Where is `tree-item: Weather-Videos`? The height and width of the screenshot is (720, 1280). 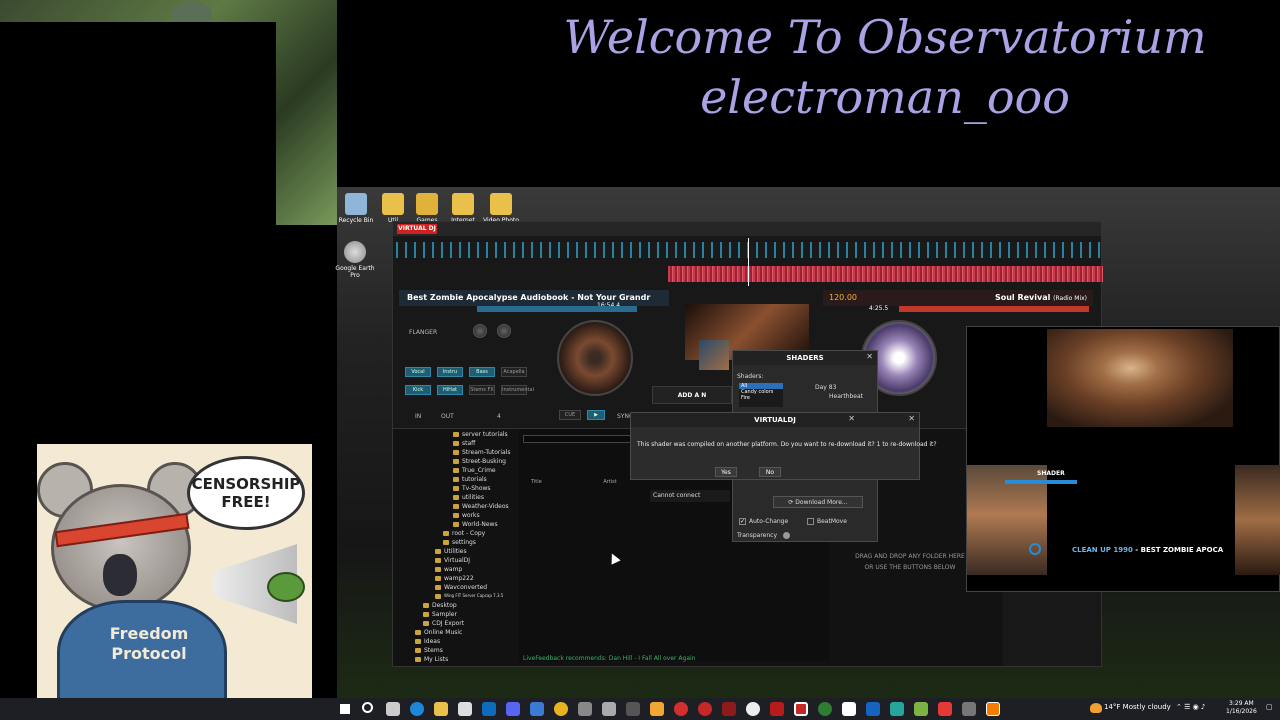
tree-item: Weather-Videos is located at coordinates (481, 506).